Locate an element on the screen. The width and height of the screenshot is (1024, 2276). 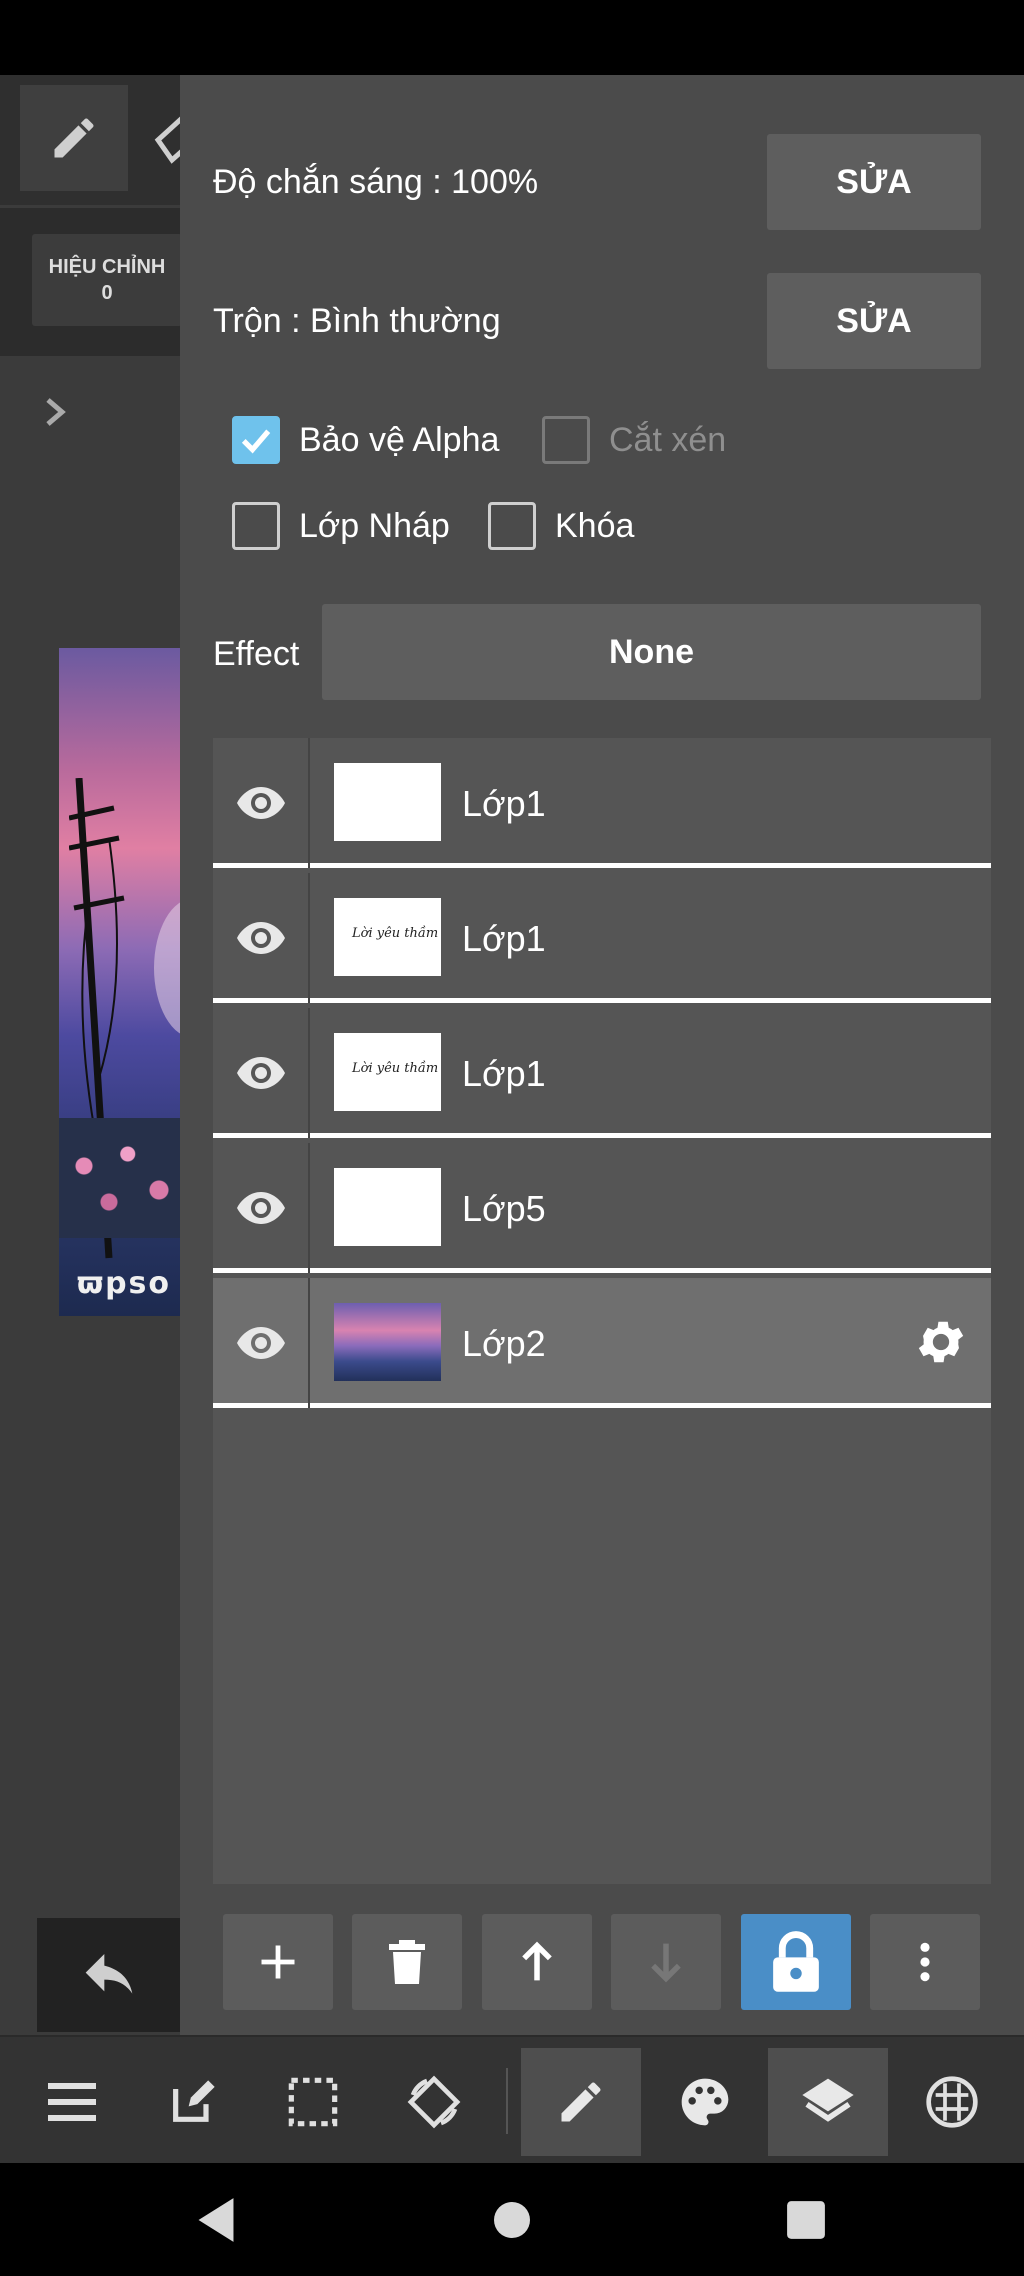
selection-button is located at coordinates (313, 2102).